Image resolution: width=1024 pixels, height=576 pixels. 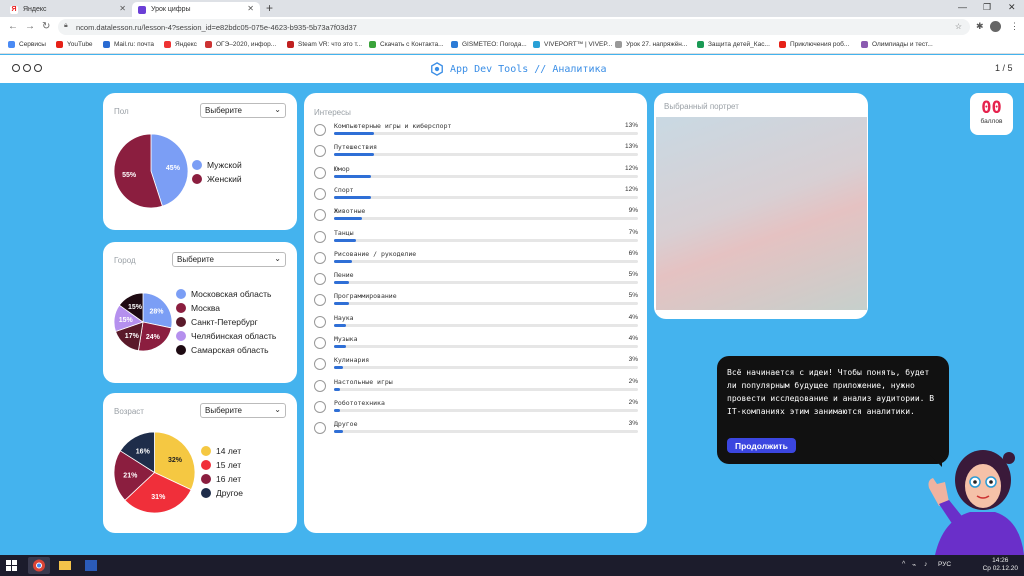 I want to click on interest-percent: 5%, so click(x=633, y=275).